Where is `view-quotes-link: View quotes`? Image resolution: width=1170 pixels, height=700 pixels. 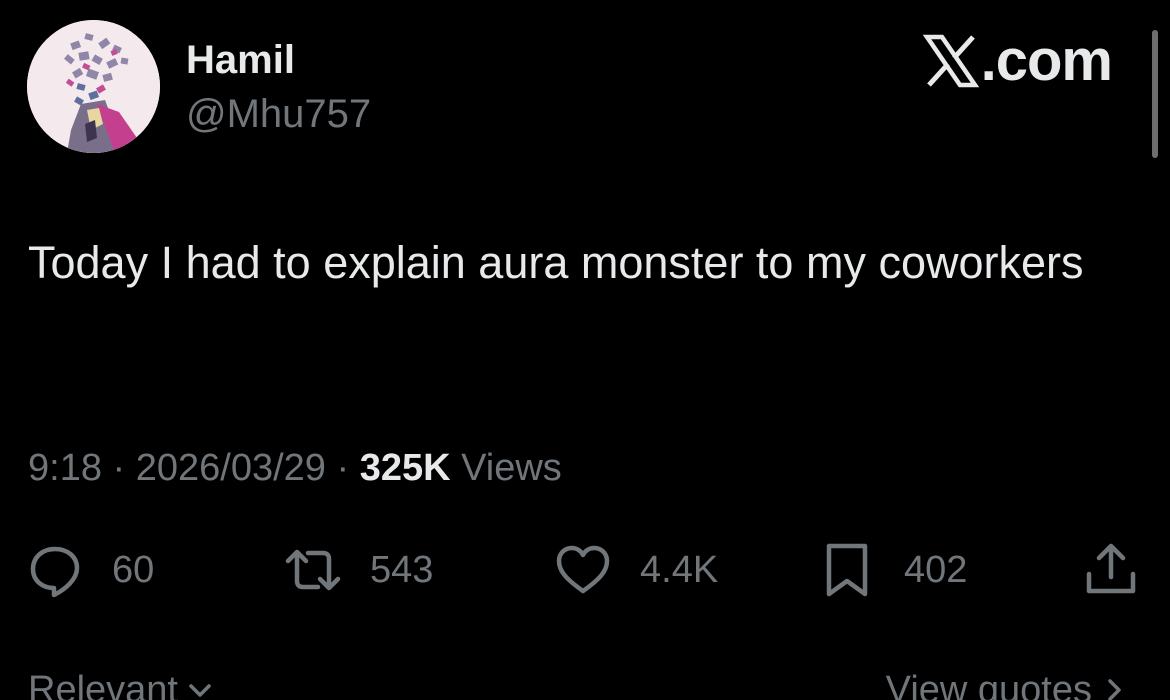 view-quotes-link: View quotes is located at coordinates (1007, 684).